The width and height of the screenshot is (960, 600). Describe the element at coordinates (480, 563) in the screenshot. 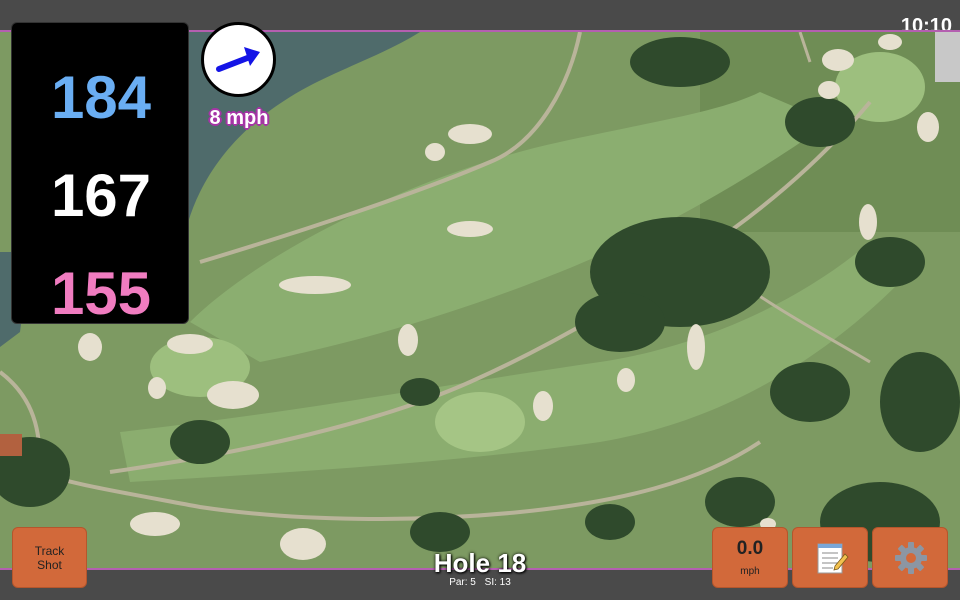

I see `hole-title: Hole 18` at that location.